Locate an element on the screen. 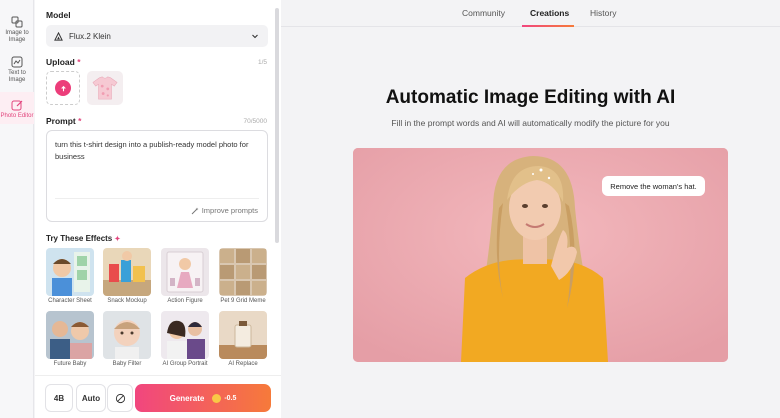 This screenshot has width=780, height=418. prompt-label-text: Prompt is located at coordinates (61, 121).